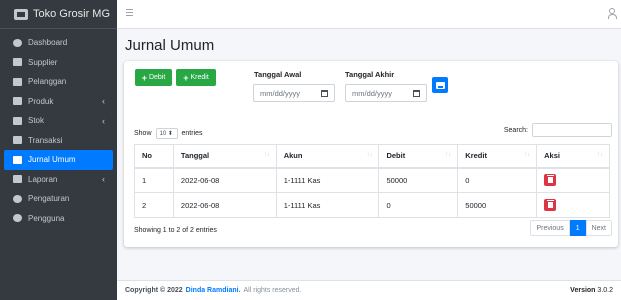 This screenshot has height=300, width=621. What do you see at coordinates (58, 102) in the screenshot?
I see `sidebar-item-produk: Produk ‹` at bounding box center [58, 102].